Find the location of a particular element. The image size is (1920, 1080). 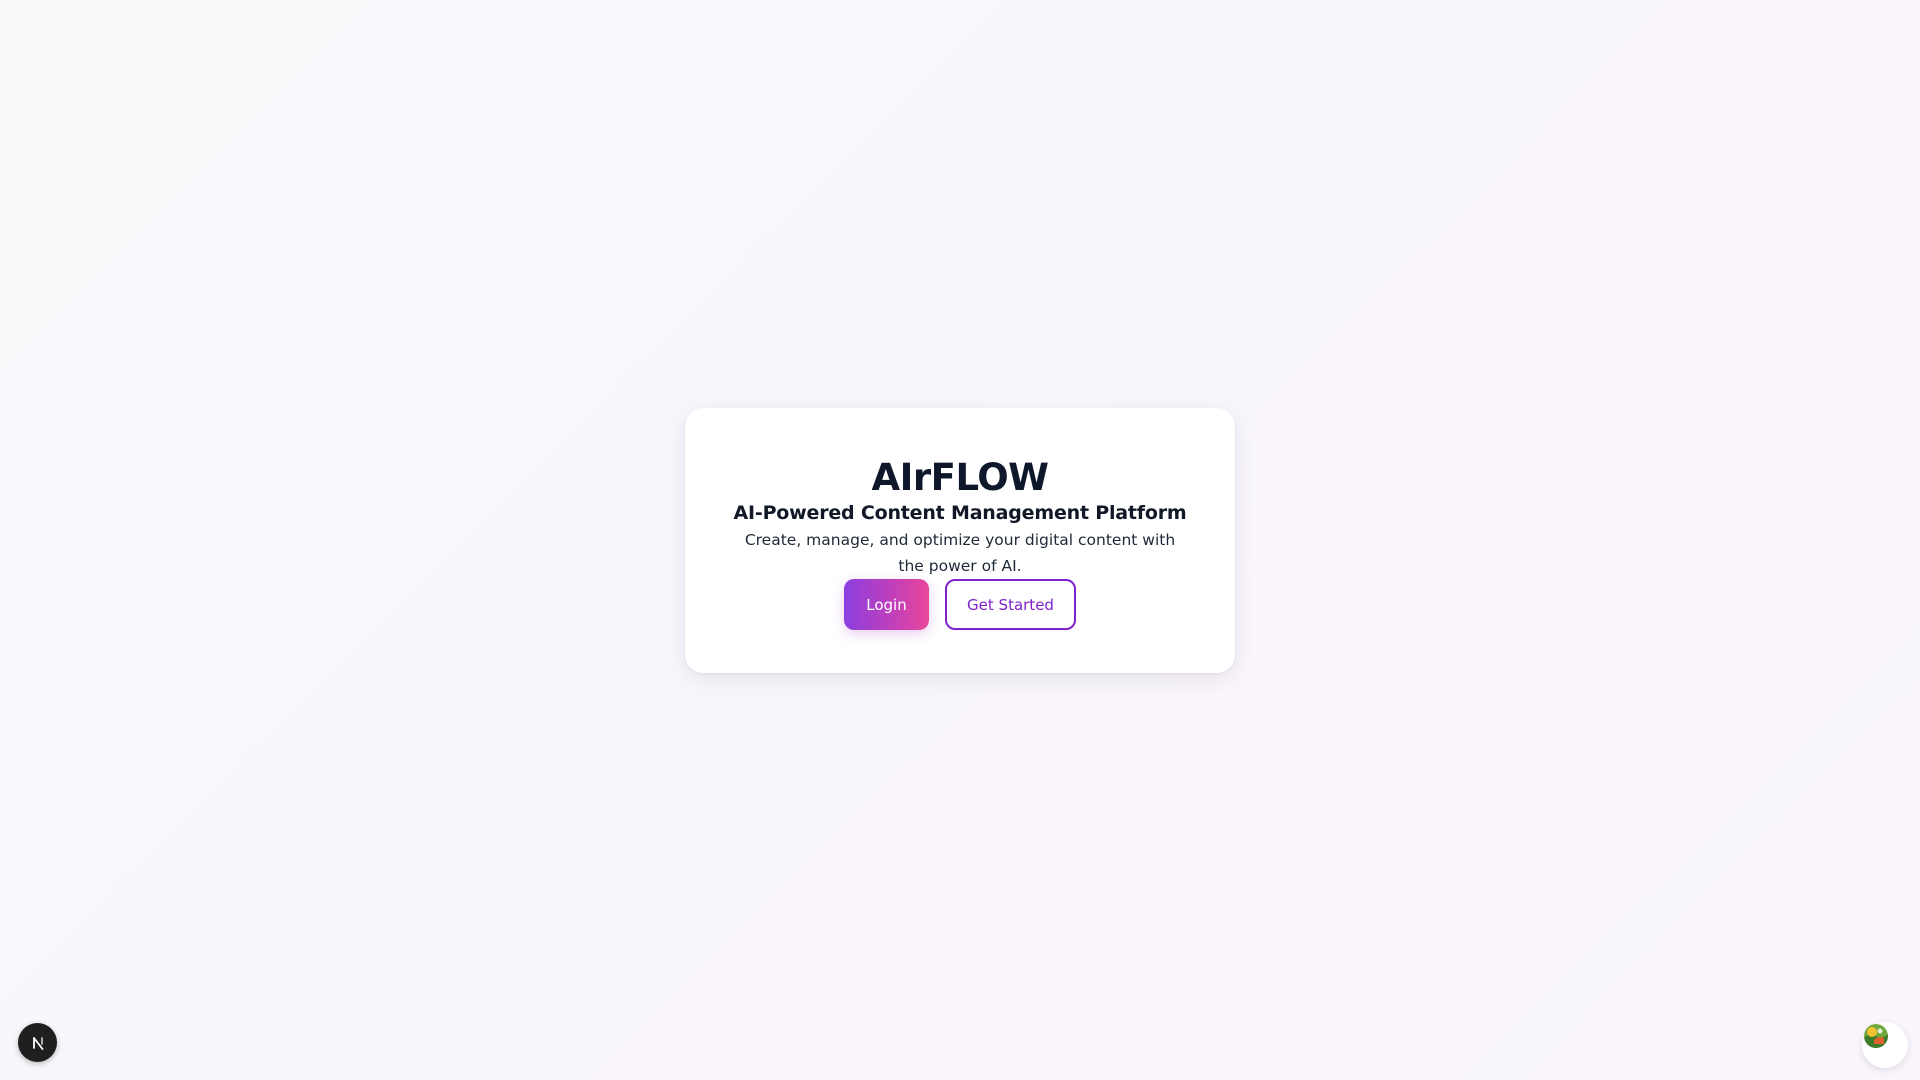

nextjs-dev-badge is located at coordinates (37, 1042).